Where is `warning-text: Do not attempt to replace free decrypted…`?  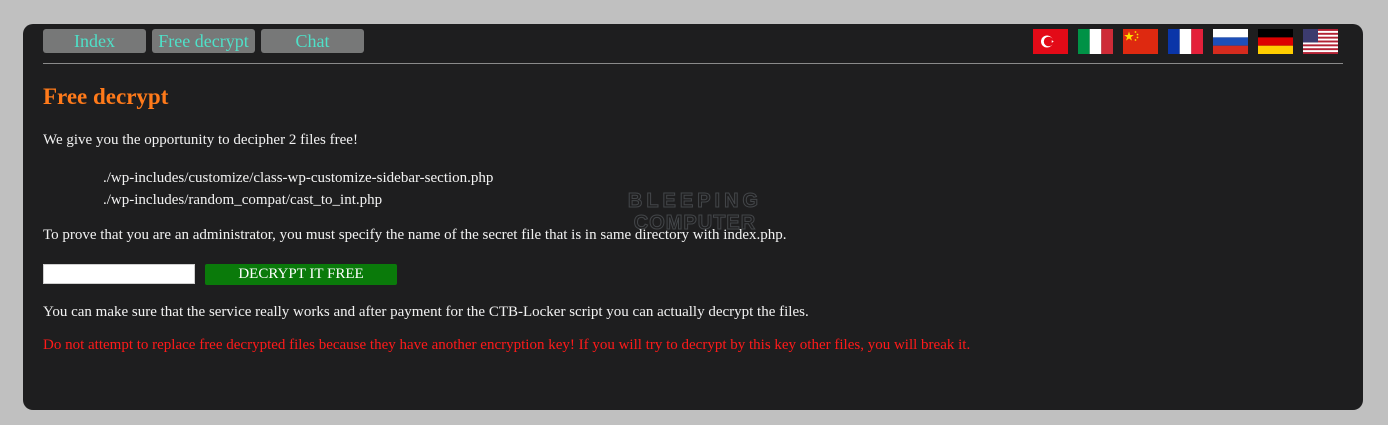 warning-text: Do not attempt to replace free decrypted… is located at coordinates (507, 345).